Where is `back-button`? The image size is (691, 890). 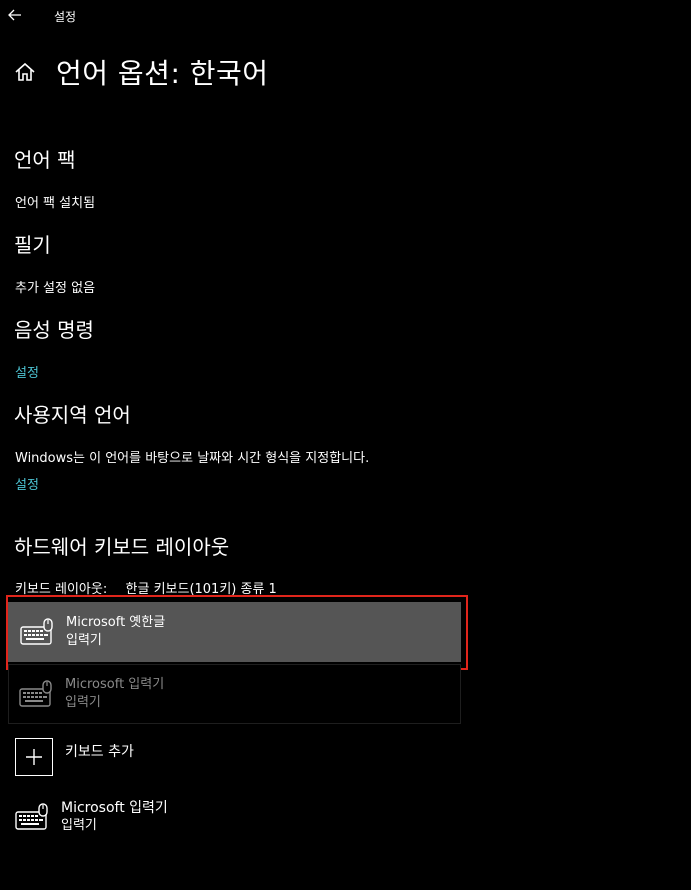 back-button is located at coordinates (15, 15).